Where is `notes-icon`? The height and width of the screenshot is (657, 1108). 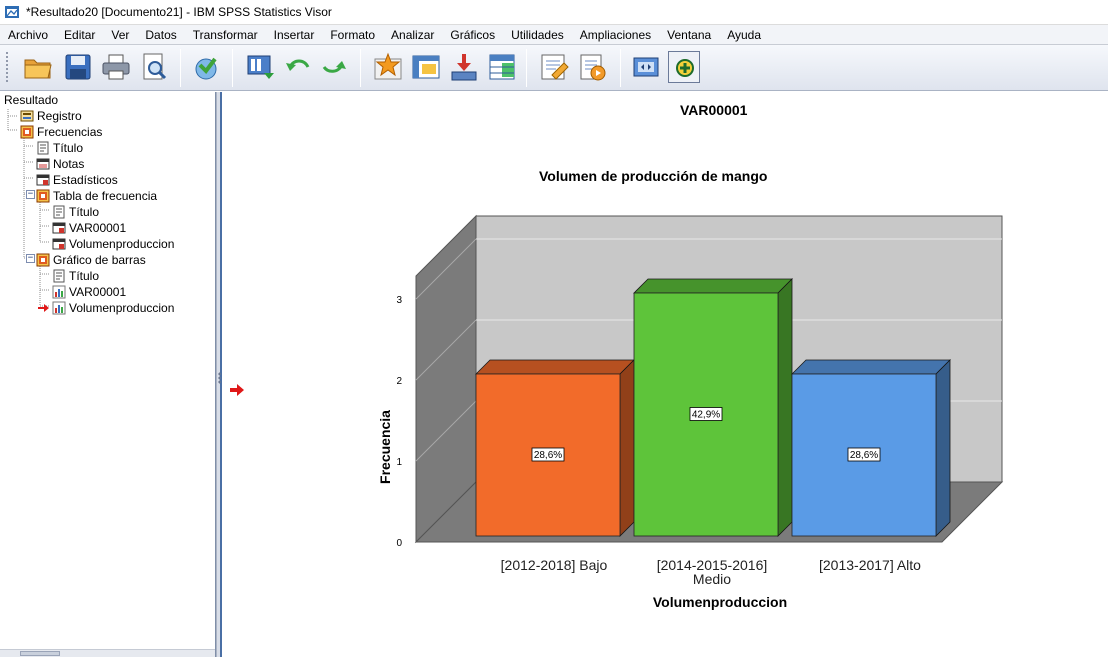 notes-icon is located at coordinates (43, 164).